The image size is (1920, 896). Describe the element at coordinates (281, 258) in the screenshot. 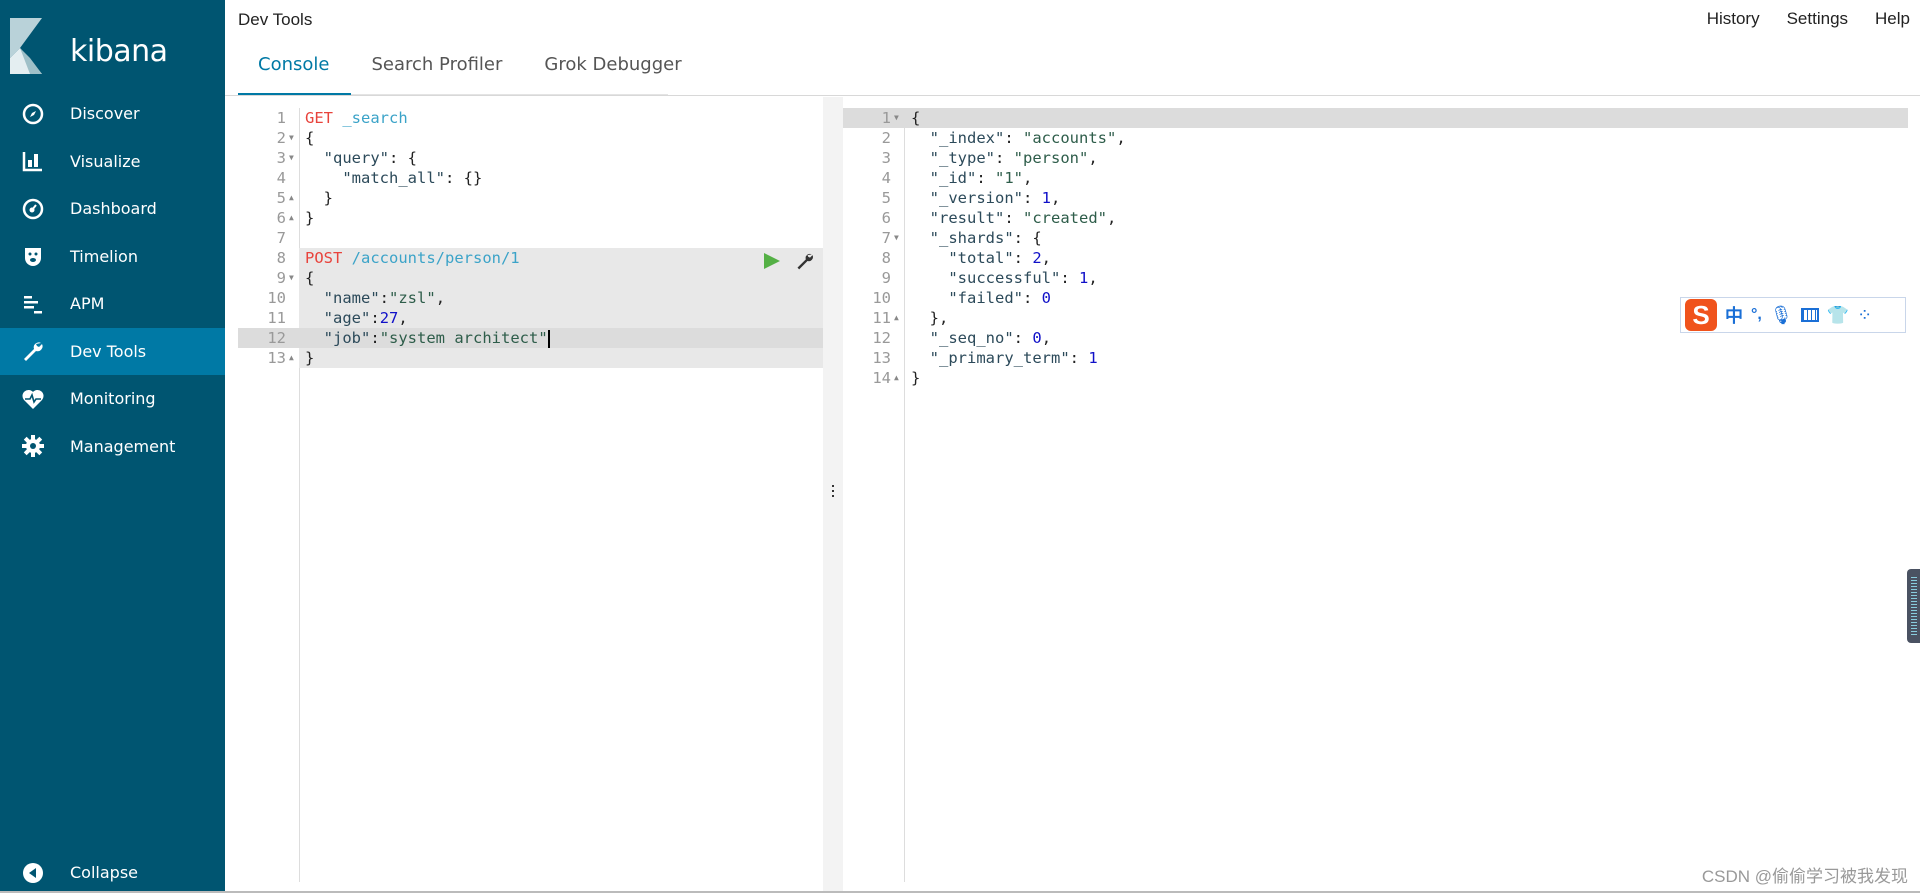

I see `line-number: 8` at that location.